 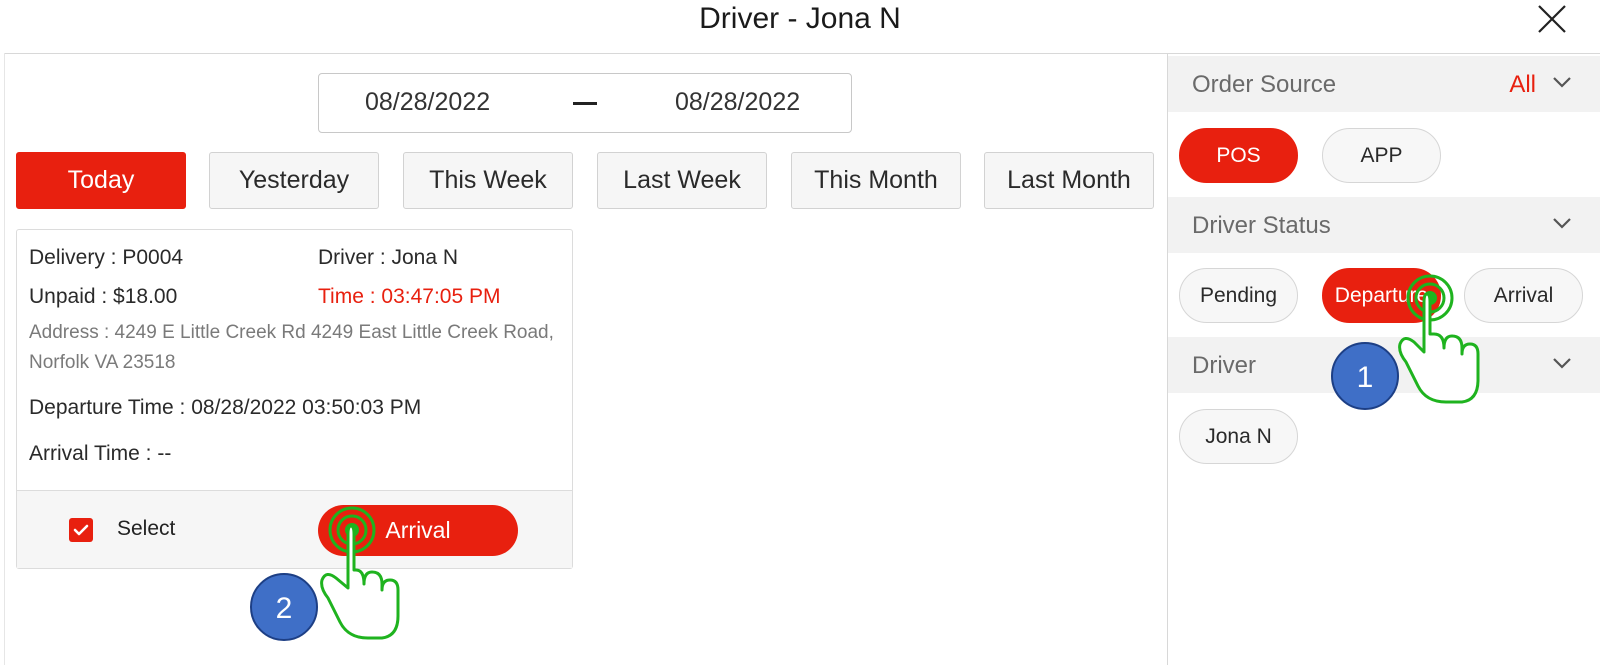 I want to click on end-date: 08/28/2022, so click(x=737, y=102).